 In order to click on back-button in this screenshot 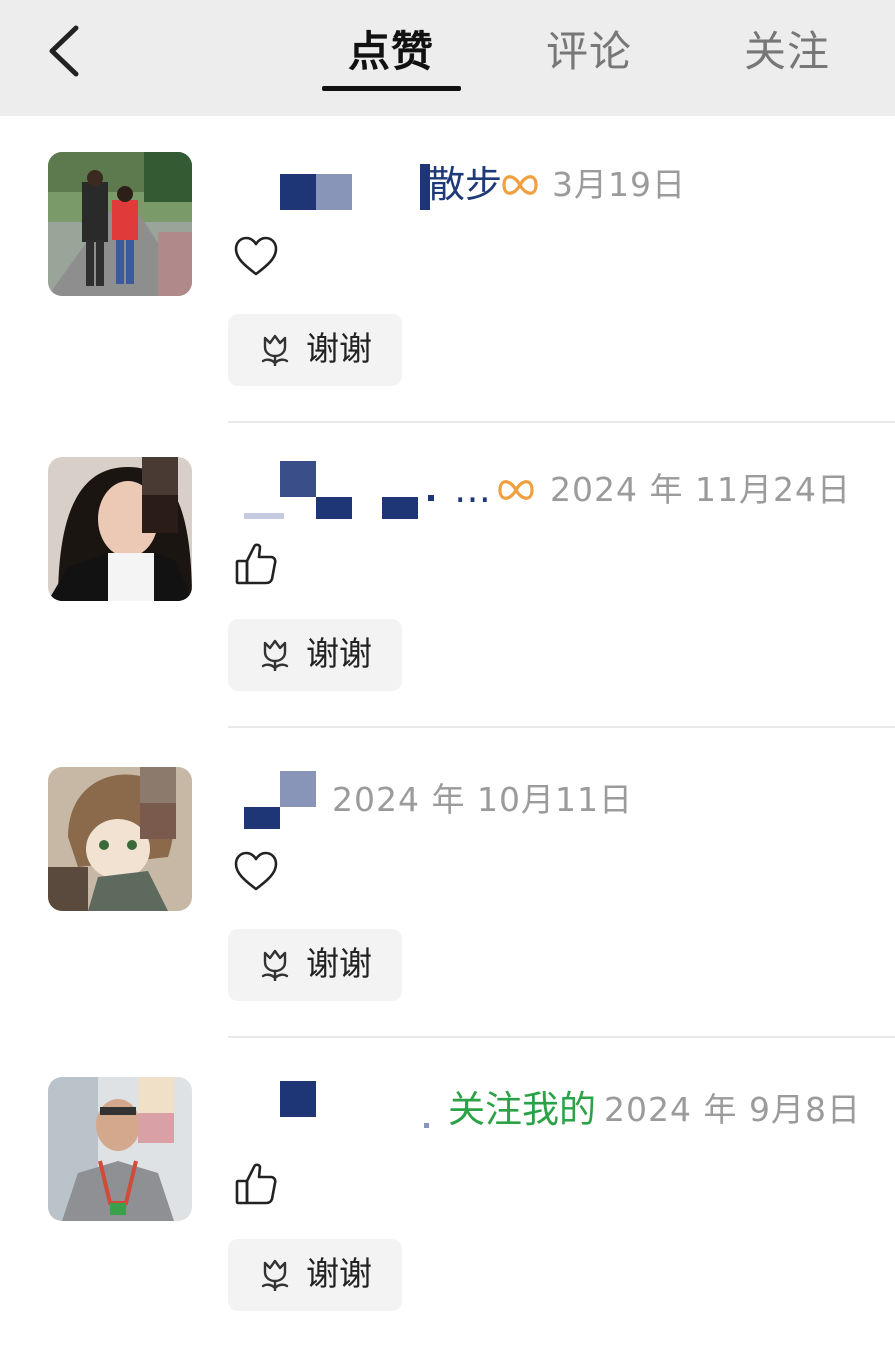, I will do `click(68, 51)`.